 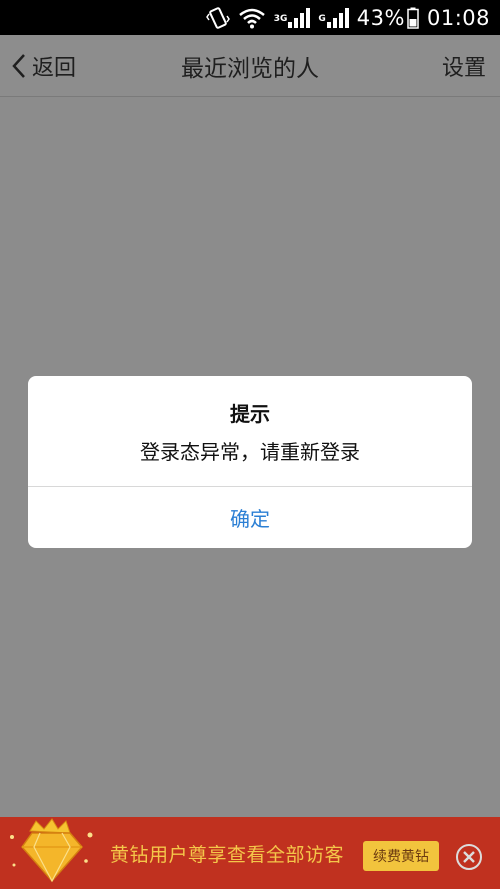 What do you see at coordinates (401, 856) in the screenshot?
I see `renew-button: 续费黄钻` at bounding box center [401, 856].